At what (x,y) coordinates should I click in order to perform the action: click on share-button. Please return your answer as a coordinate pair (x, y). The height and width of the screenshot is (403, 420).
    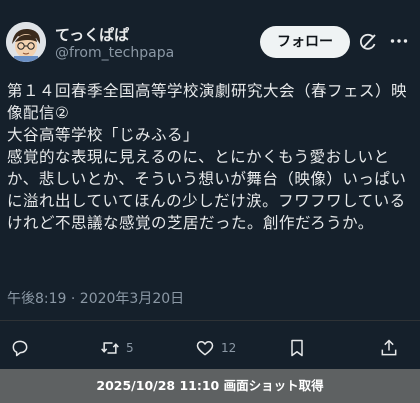
    Looking at the image, I should click on (389, 348).